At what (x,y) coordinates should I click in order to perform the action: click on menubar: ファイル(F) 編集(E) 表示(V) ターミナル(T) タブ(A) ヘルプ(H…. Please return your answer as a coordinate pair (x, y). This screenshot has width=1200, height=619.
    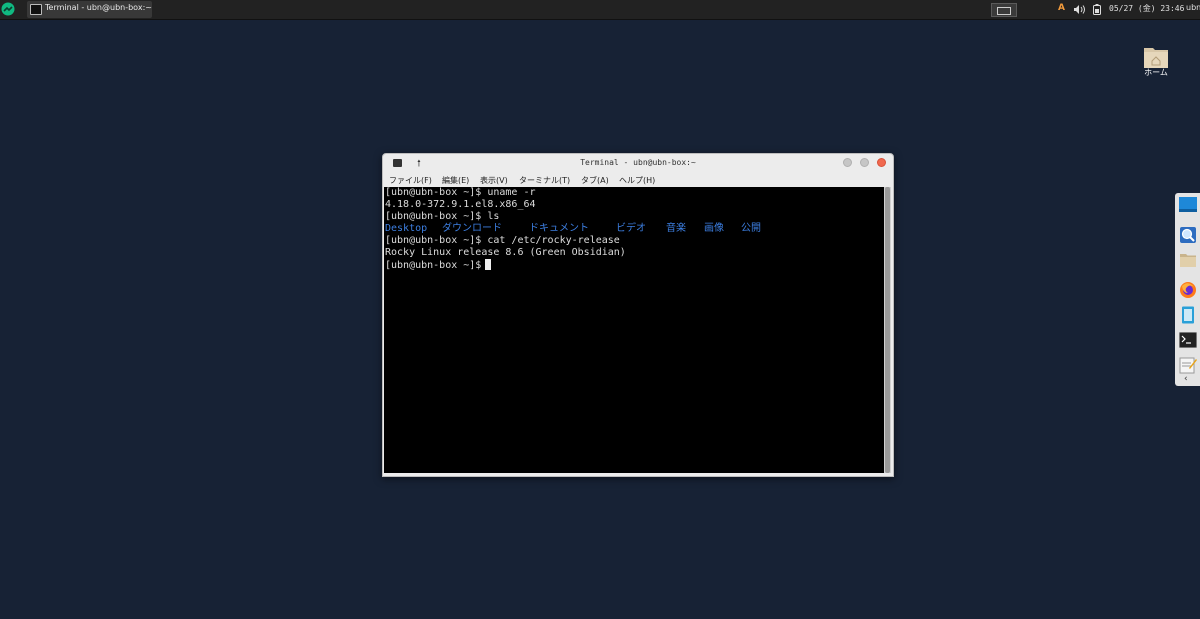
    Looking at the image, I should click on (638, 180).